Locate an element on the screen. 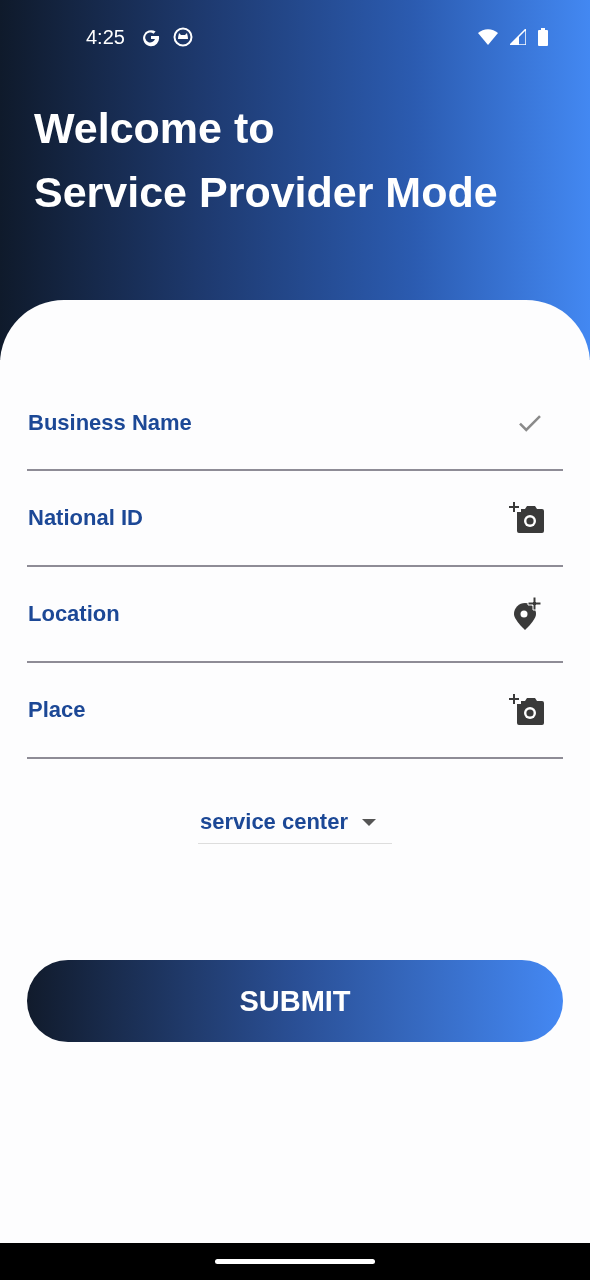 The width and height of the screenshot is (590, 1280). page-title: Welcome to Service Provider Mode is located at coordinates (266, 160).